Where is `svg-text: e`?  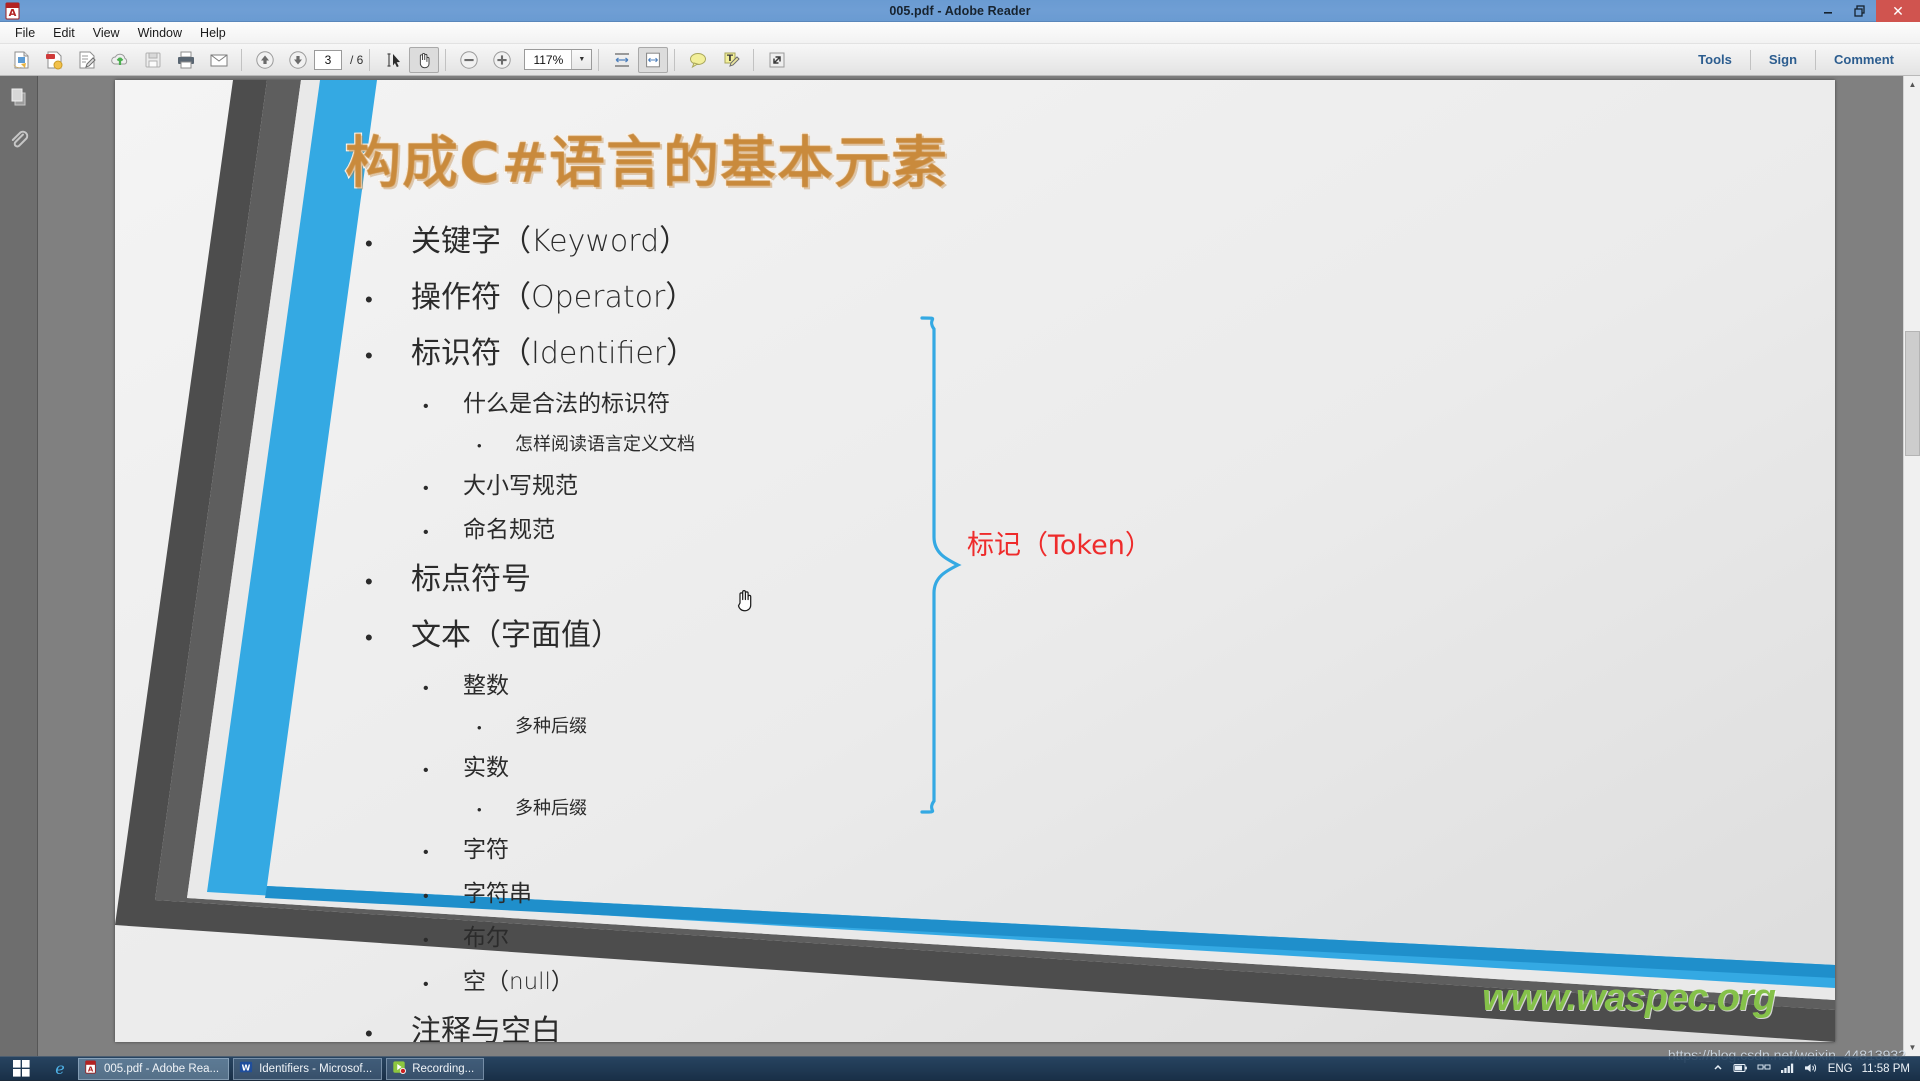
svg-text: e is located at coordinates (59, 1068).